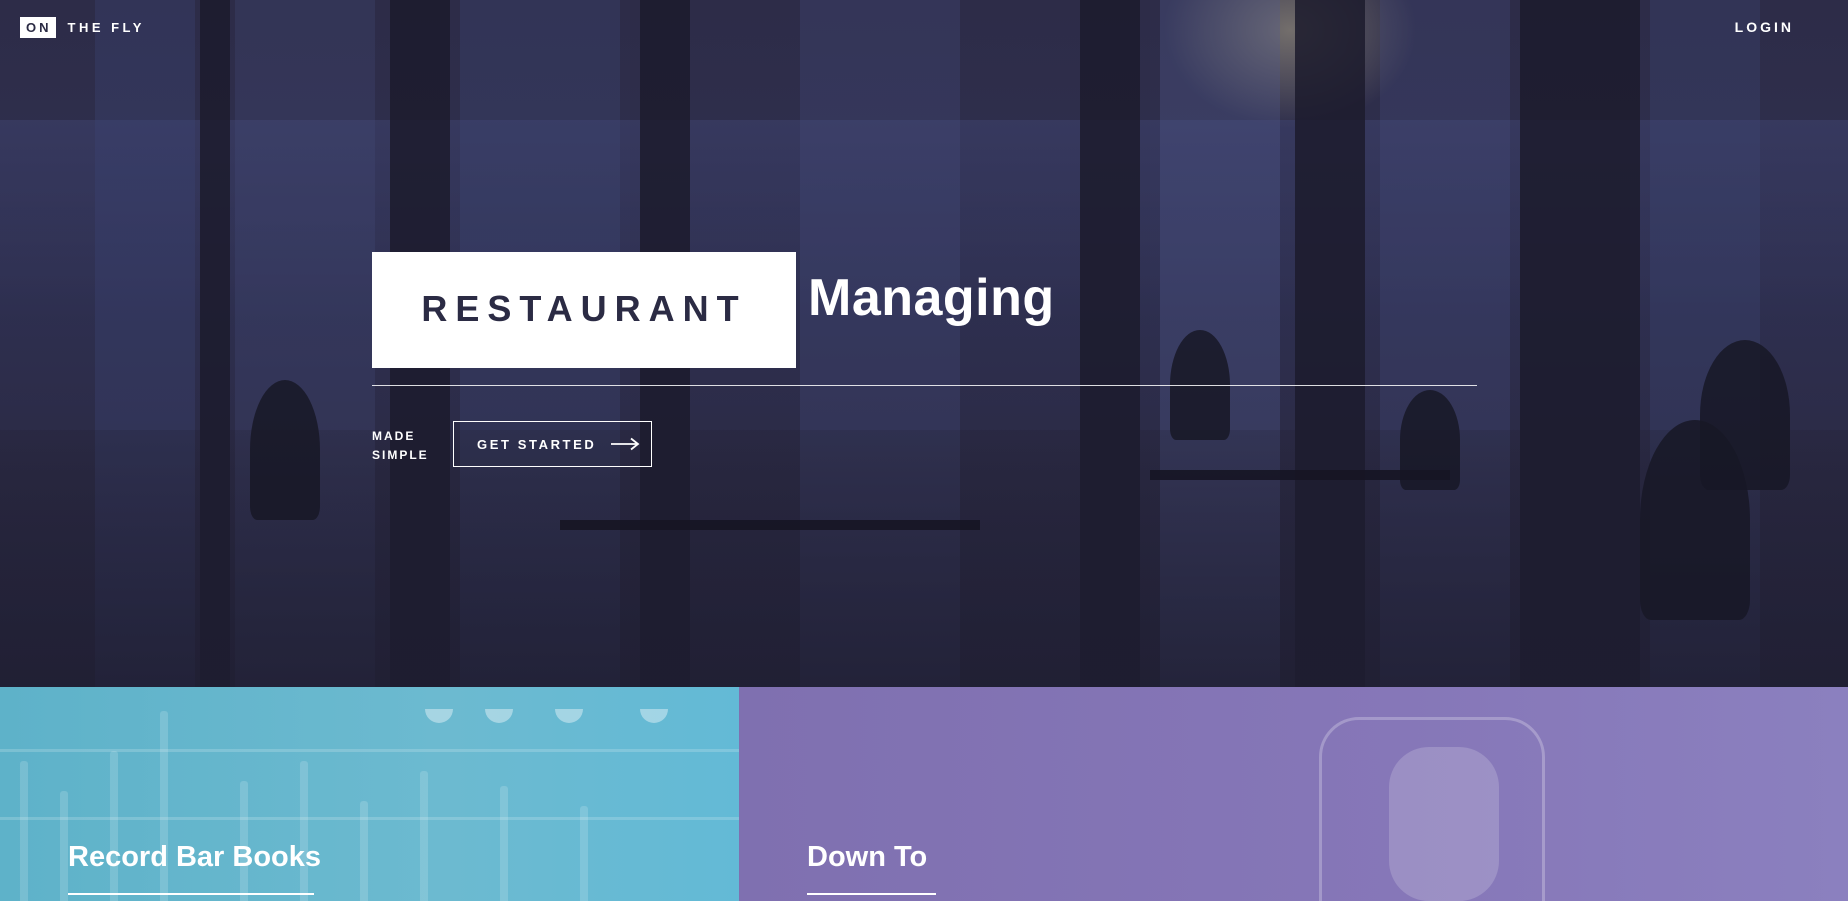  I want to click on card-title: Record Bar Books, so click(195, 857).